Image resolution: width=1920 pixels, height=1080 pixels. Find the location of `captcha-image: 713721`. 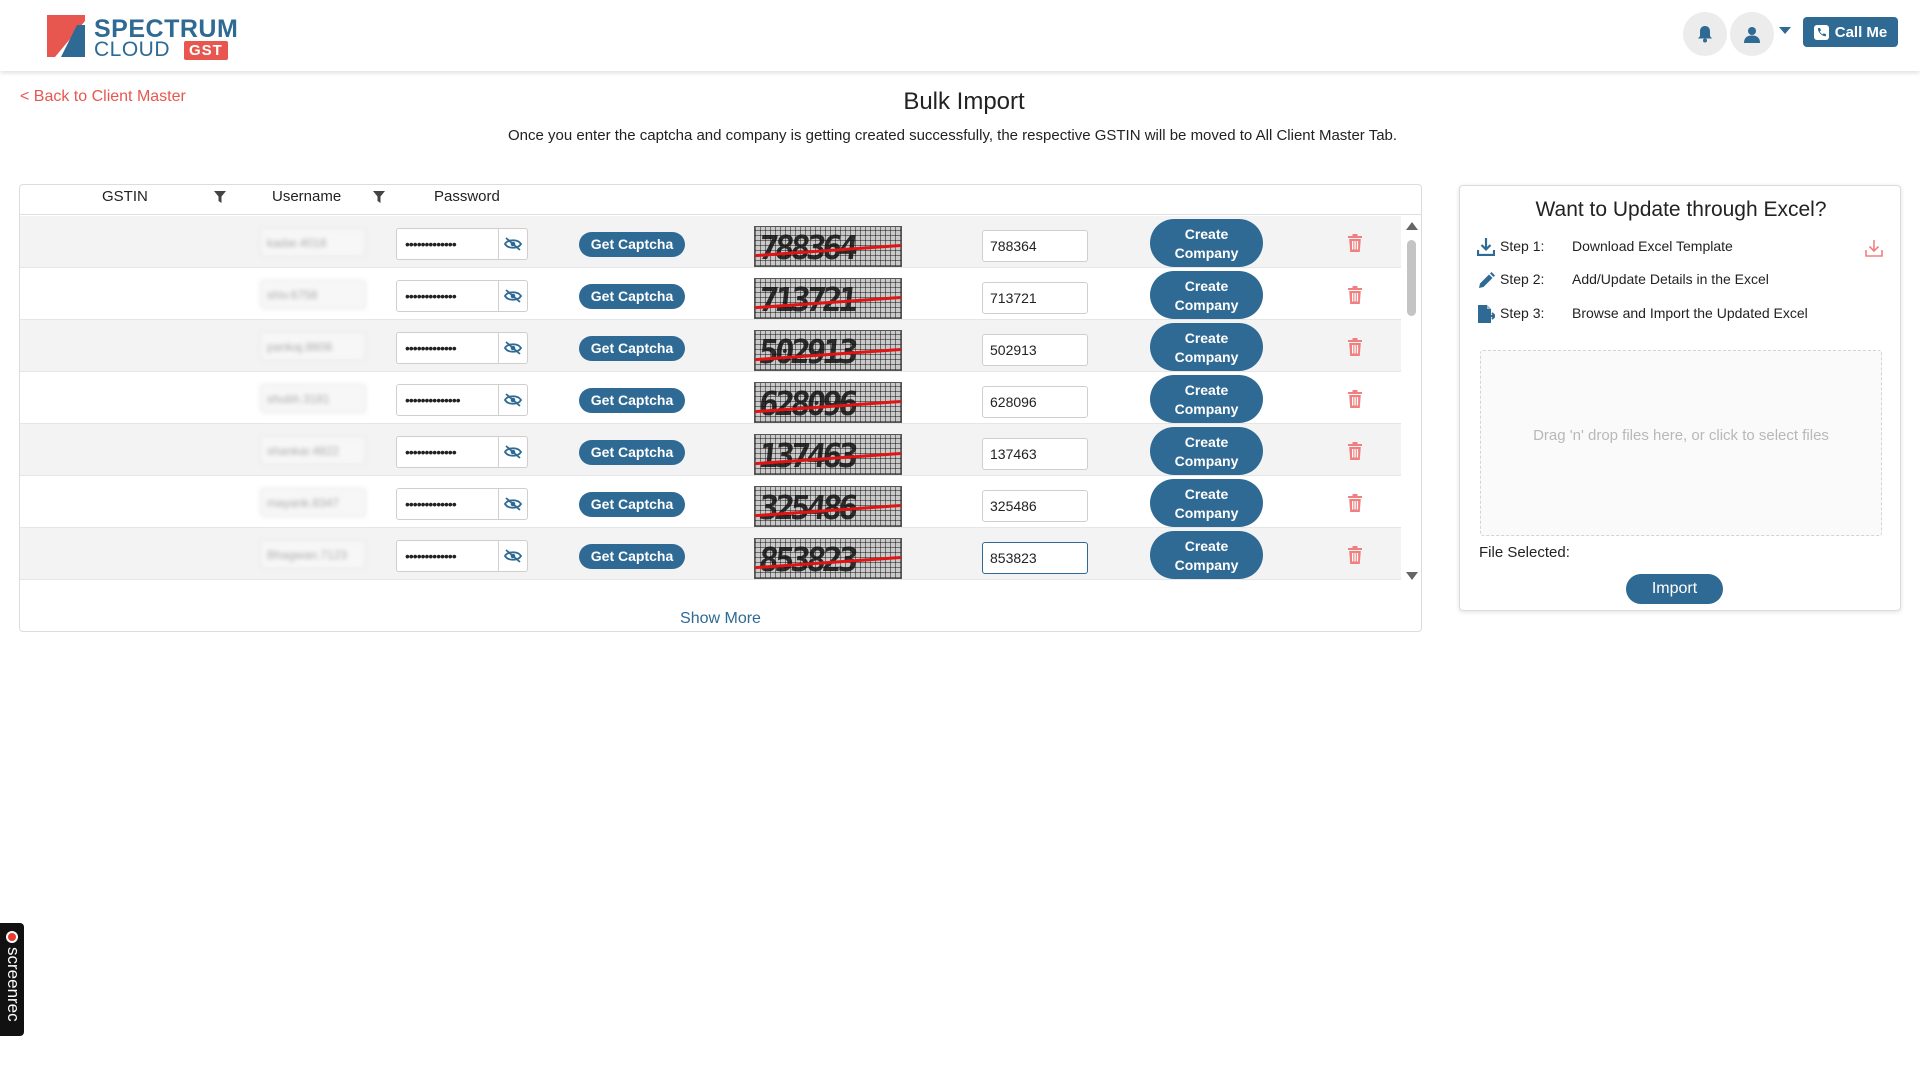

captcha-image: 713721 is located at coordinates (828, 298).